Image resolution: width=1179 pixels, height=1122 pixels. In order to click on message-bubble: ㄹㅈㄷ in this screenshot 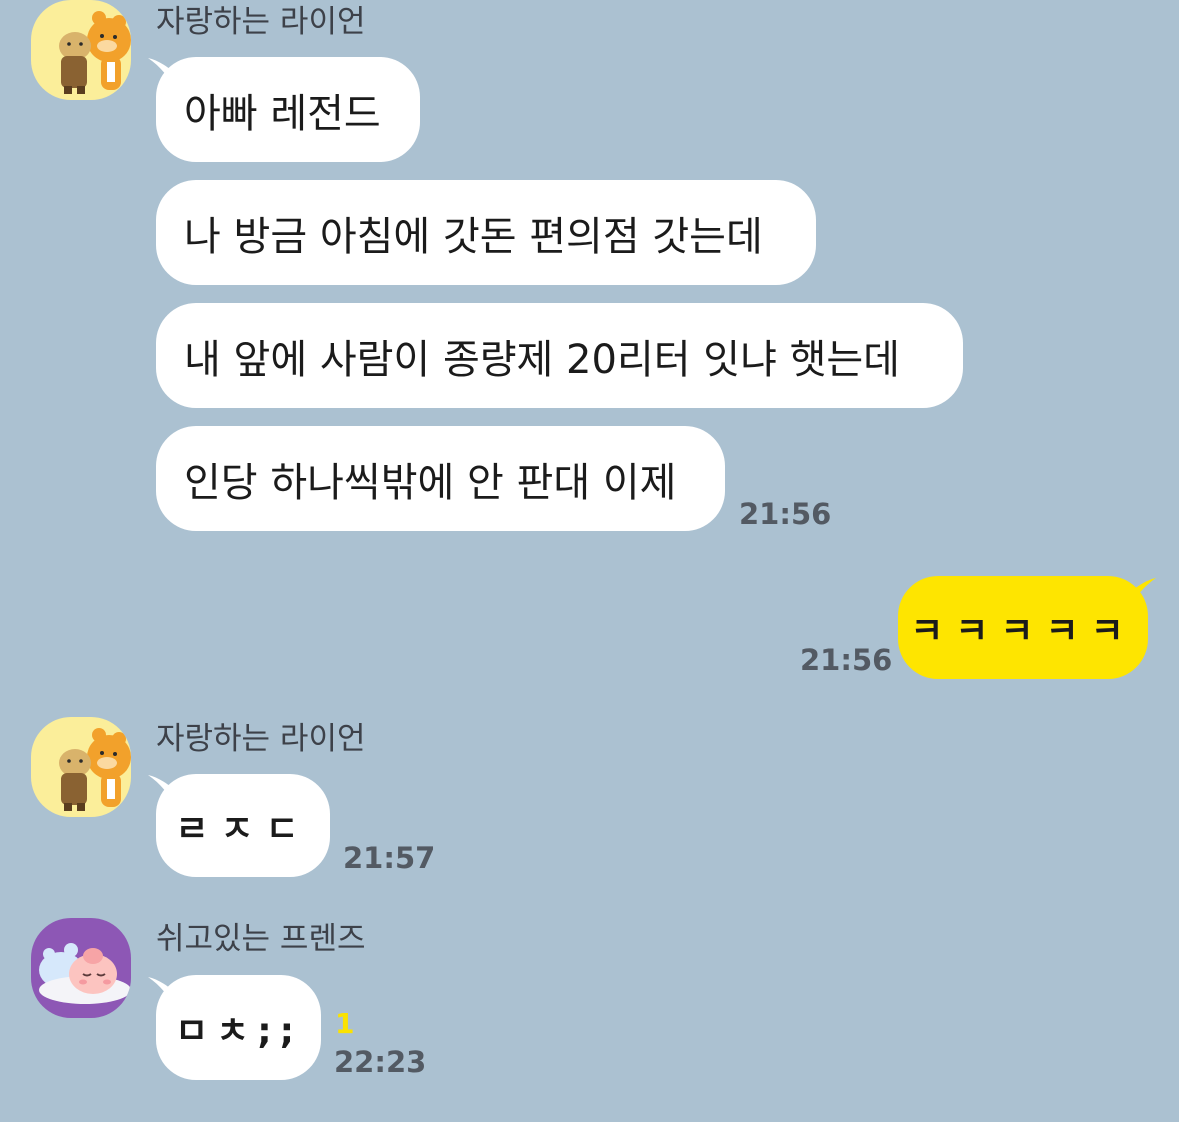, I will do `click(243, 825)`.